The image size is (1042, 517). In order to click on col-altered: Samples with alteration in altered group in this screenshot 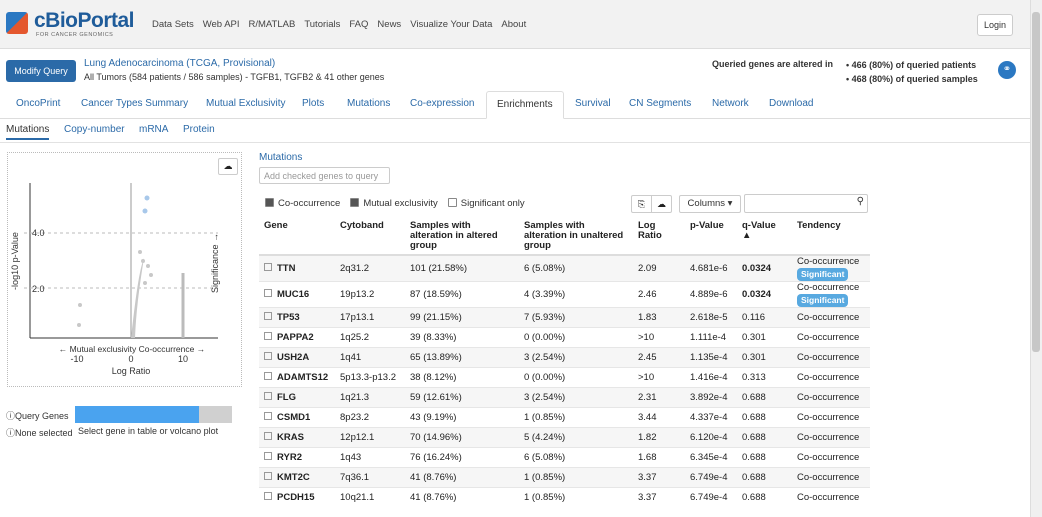, I will do `click(462, 237)`.